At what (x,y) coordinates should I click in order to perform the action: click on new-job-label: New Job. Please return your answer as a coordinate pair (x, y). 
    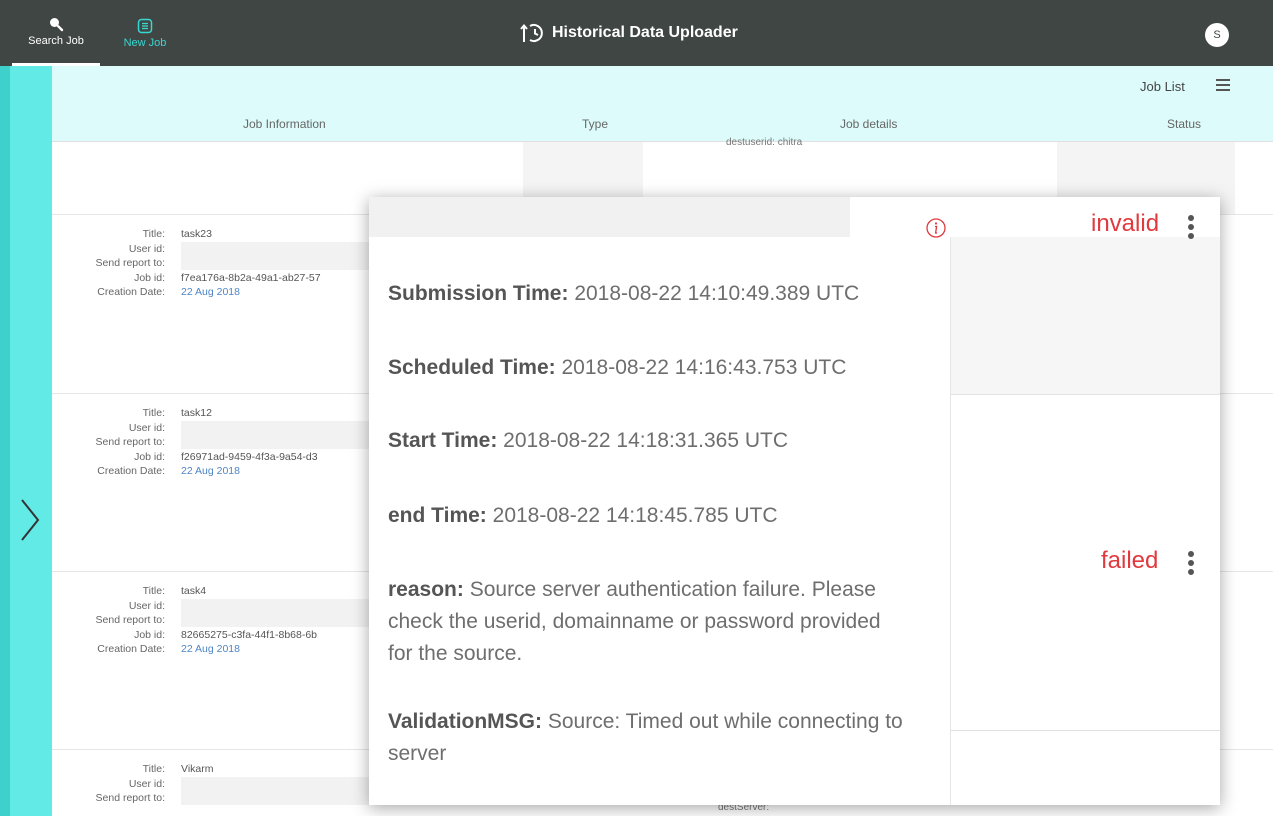
    Looking at the image, I should click on (145, 42).